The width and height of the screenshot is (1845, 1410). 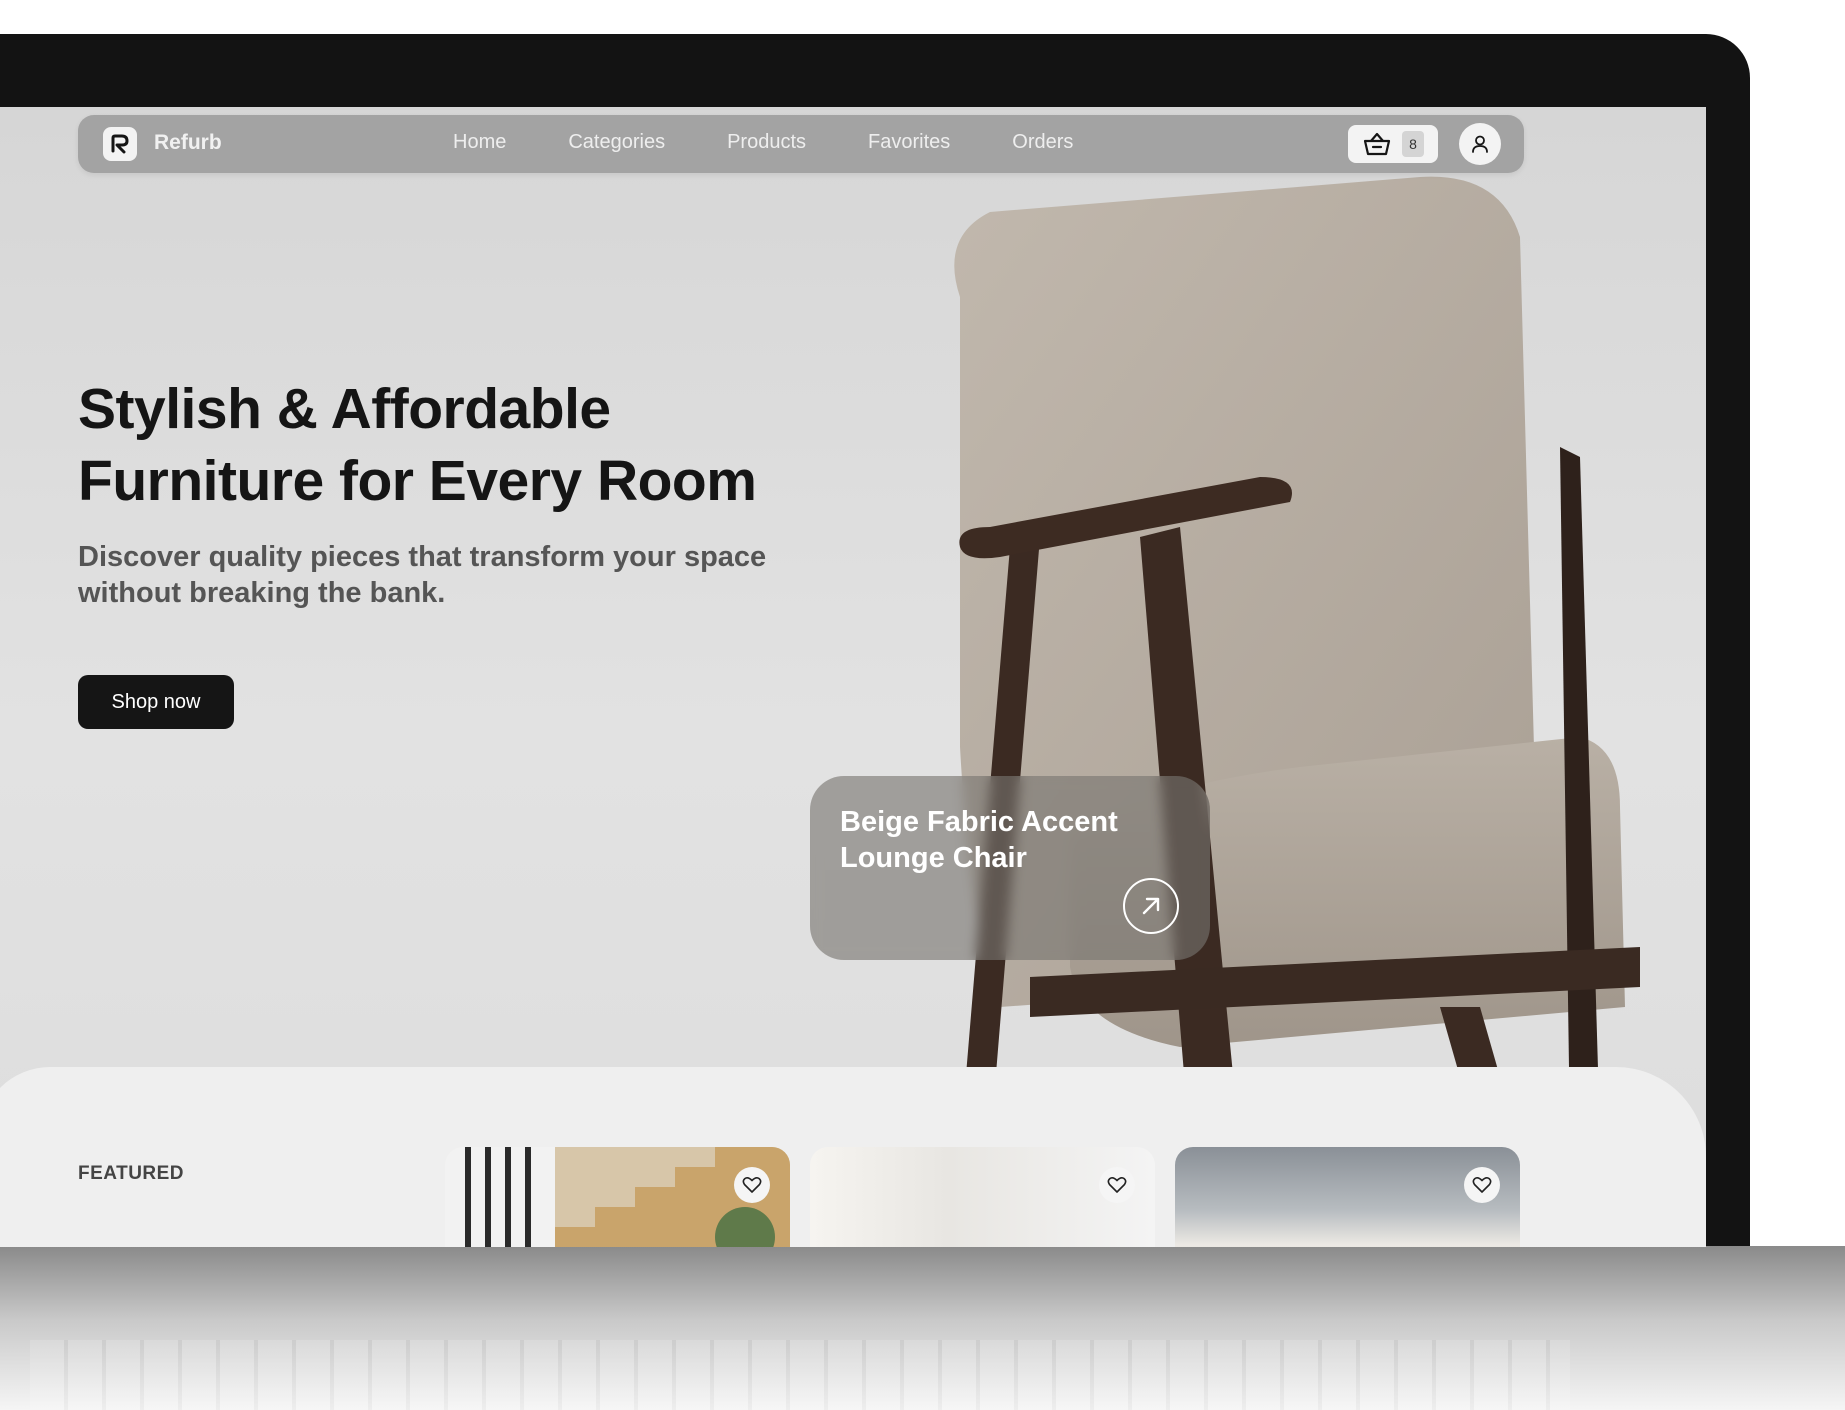 I want to click on product-name: Beige Fabric Accent Lounge Chair, so click(x=1005, y=840).